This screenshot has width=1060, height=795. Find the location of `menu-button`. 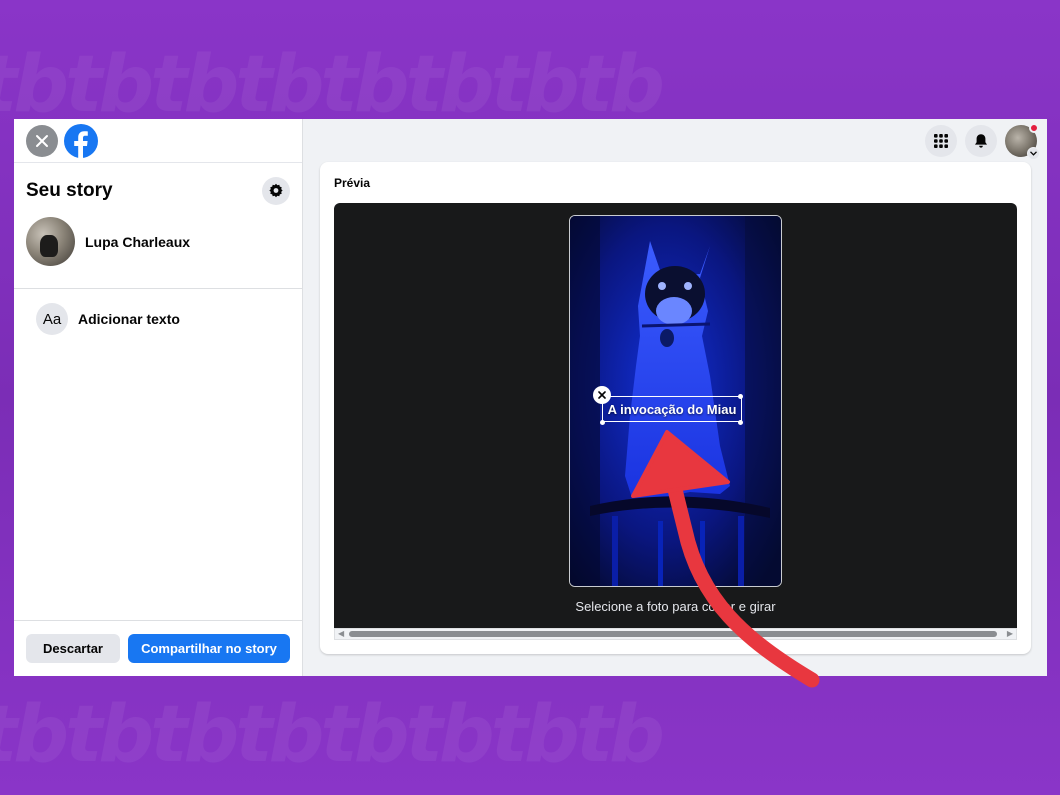

menu-button is located at coordinates (941, 141).